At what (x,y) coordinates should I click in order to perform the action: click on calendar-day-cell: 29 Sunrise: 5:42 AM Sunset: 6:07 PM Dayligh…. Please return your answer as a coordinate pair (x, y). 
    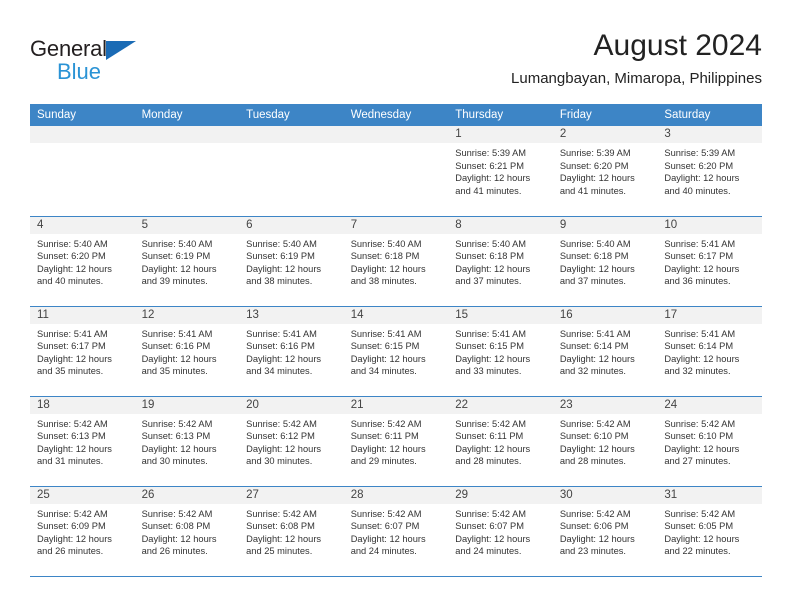
    Looking at the image, I should click on (500, 531).